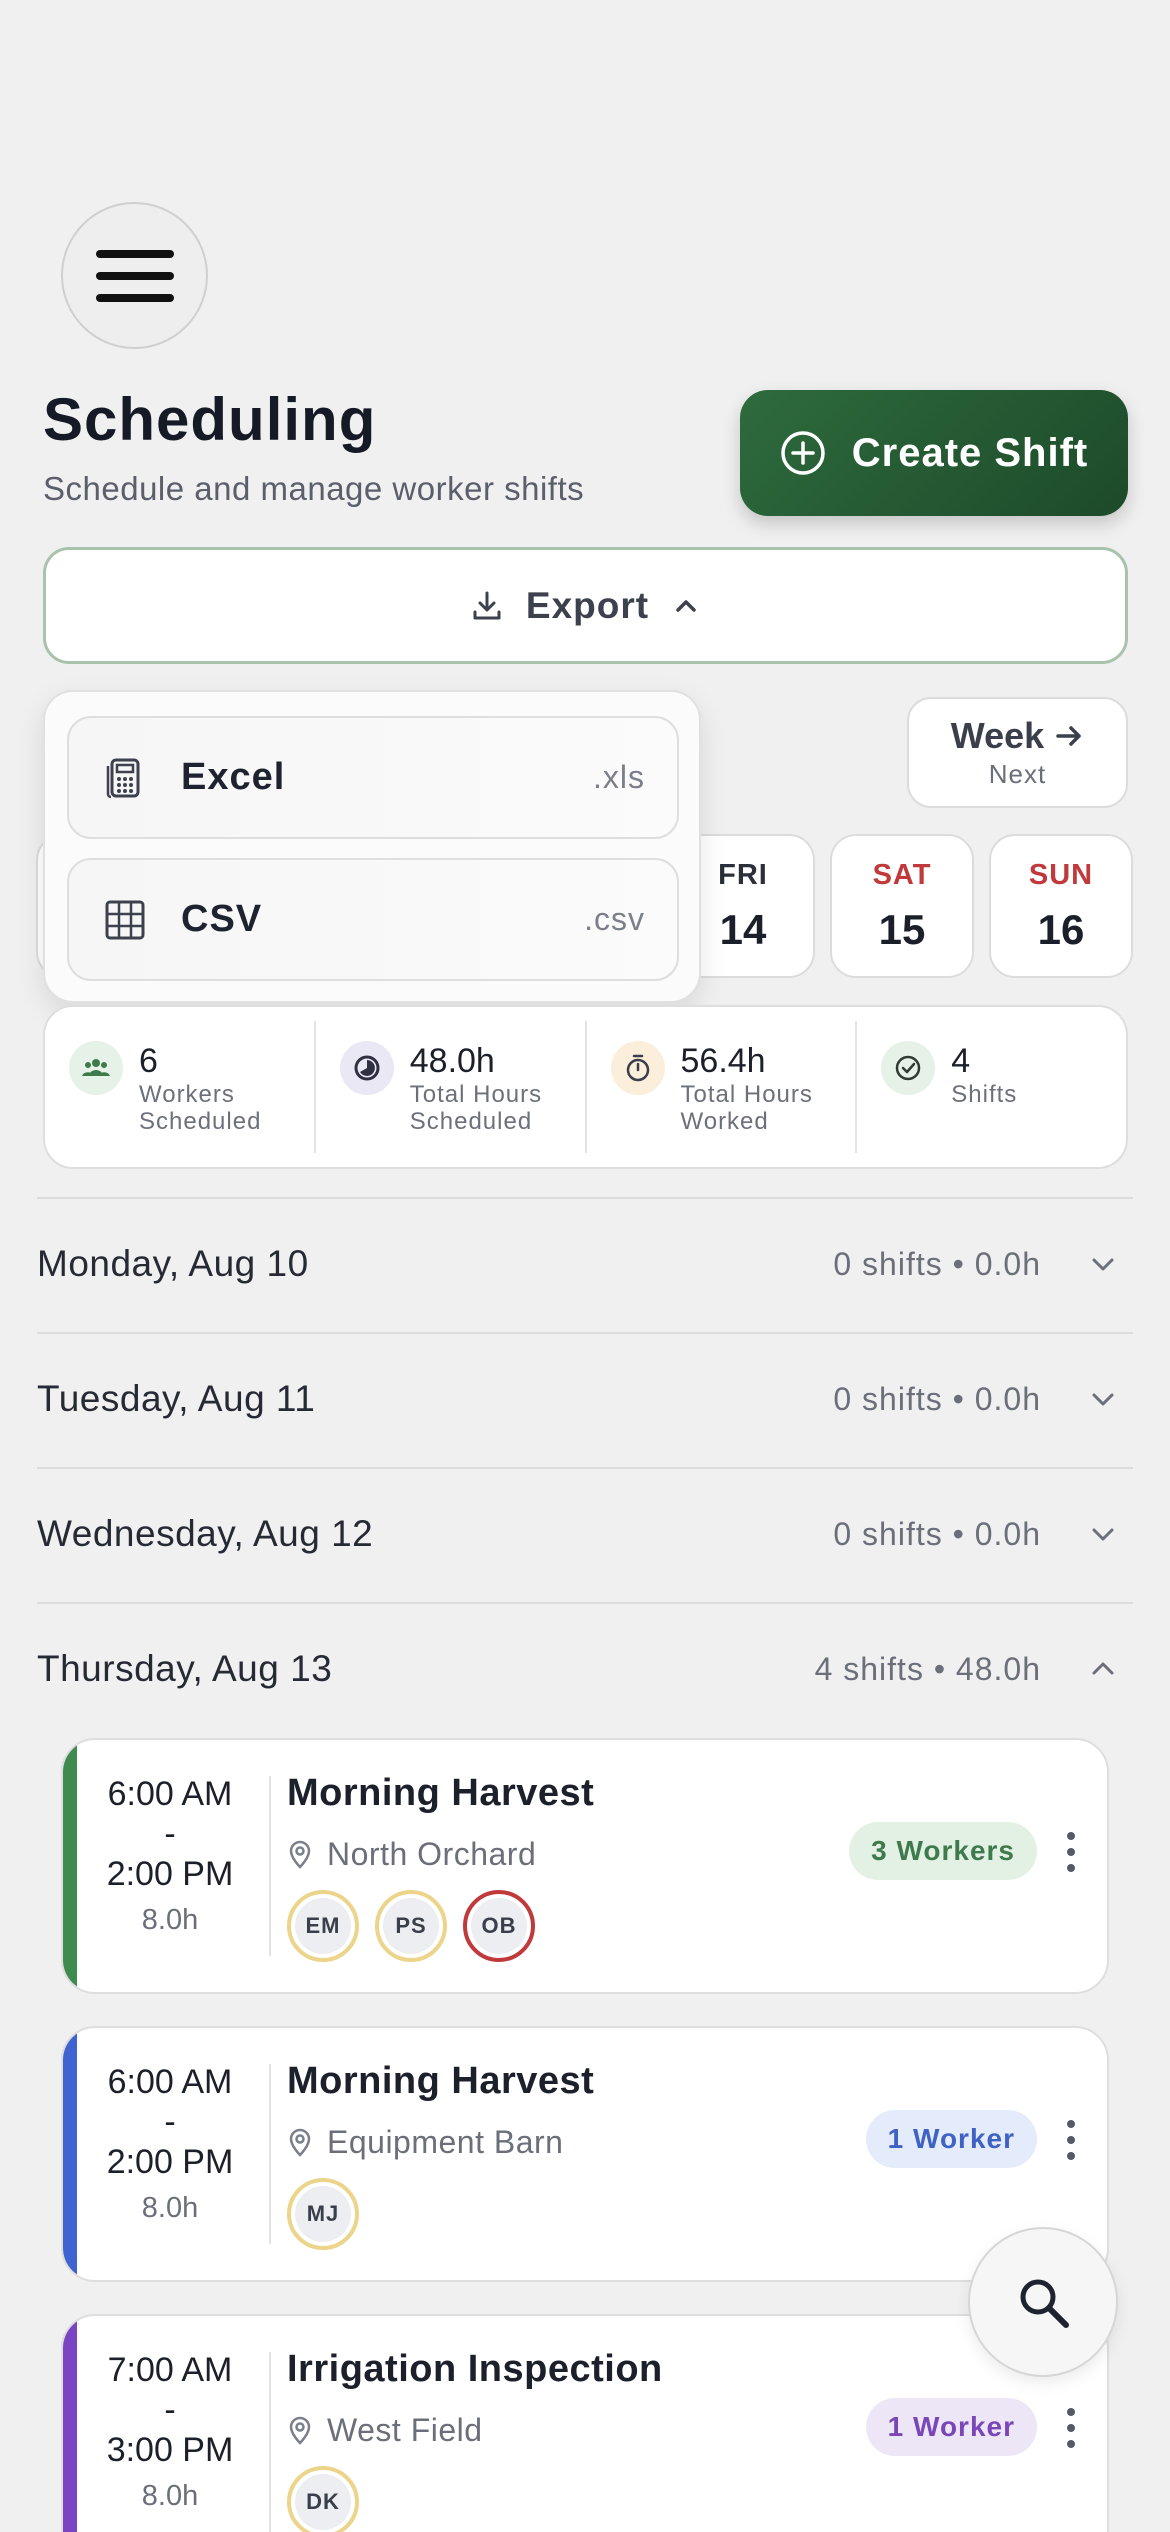  Describe the element at coordinates (314, 488) in the screenshot. I see `page-subtitle: Schedule and manage worker shifts` at that location.